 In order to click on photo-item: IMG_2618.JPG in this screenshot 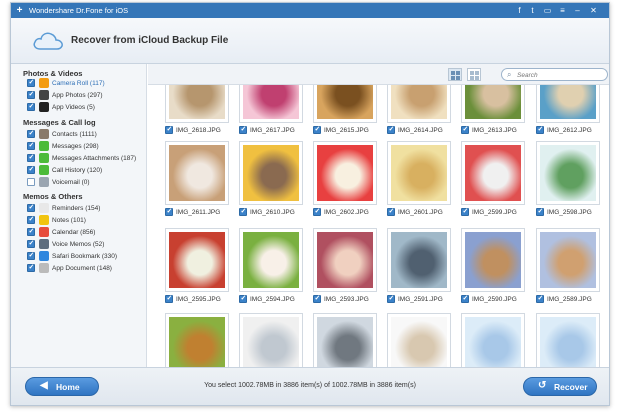, I will do `click(201, 115)`.